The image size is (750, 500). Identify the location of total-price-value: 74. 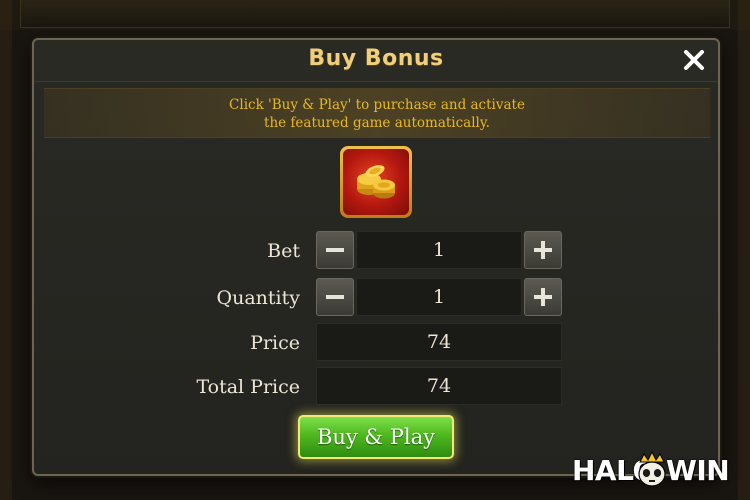
(439, 386).